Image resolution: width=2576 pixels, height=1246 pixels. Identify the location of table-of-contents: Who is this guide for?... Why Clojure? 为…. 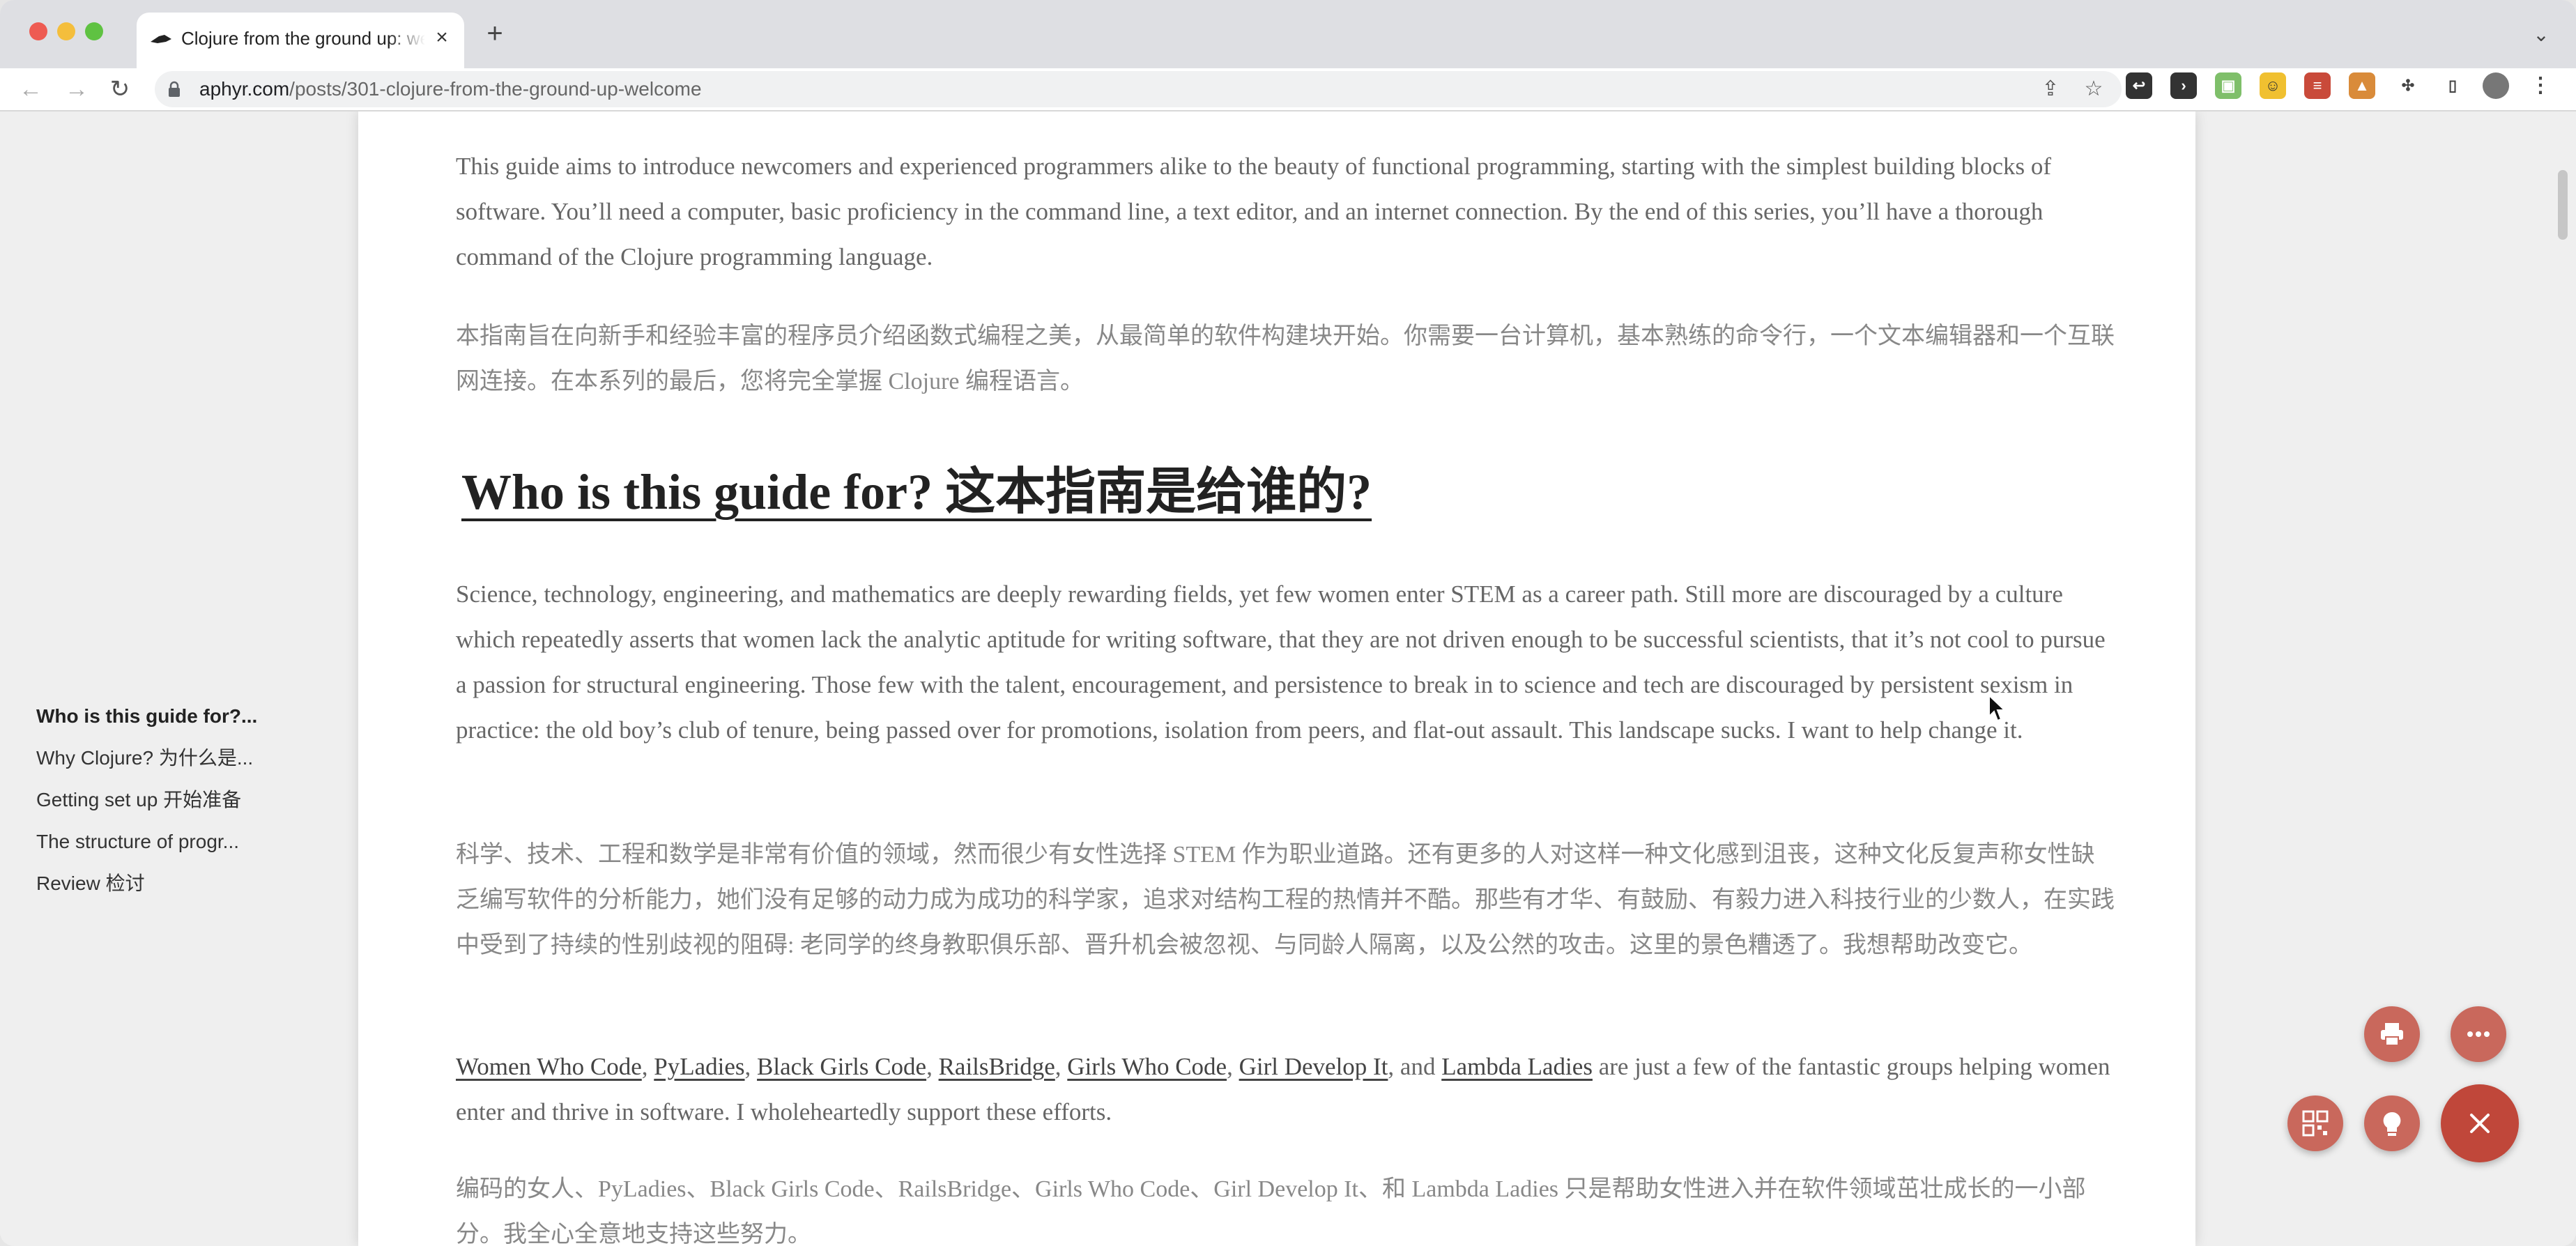
(154, 800).